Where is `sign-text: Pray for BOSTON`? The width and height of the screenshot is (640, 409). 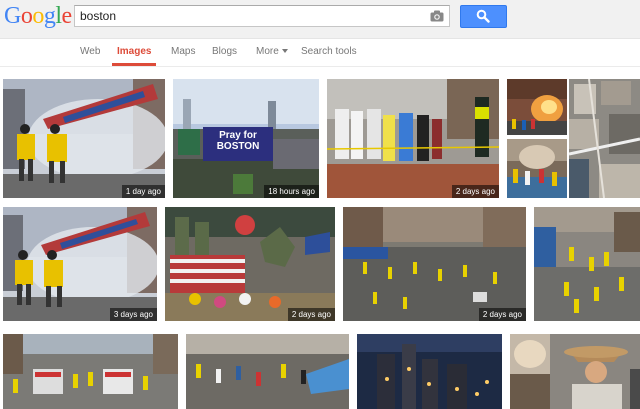 sign-text: Pray for BOSTON is located at coordinates (238, 141).